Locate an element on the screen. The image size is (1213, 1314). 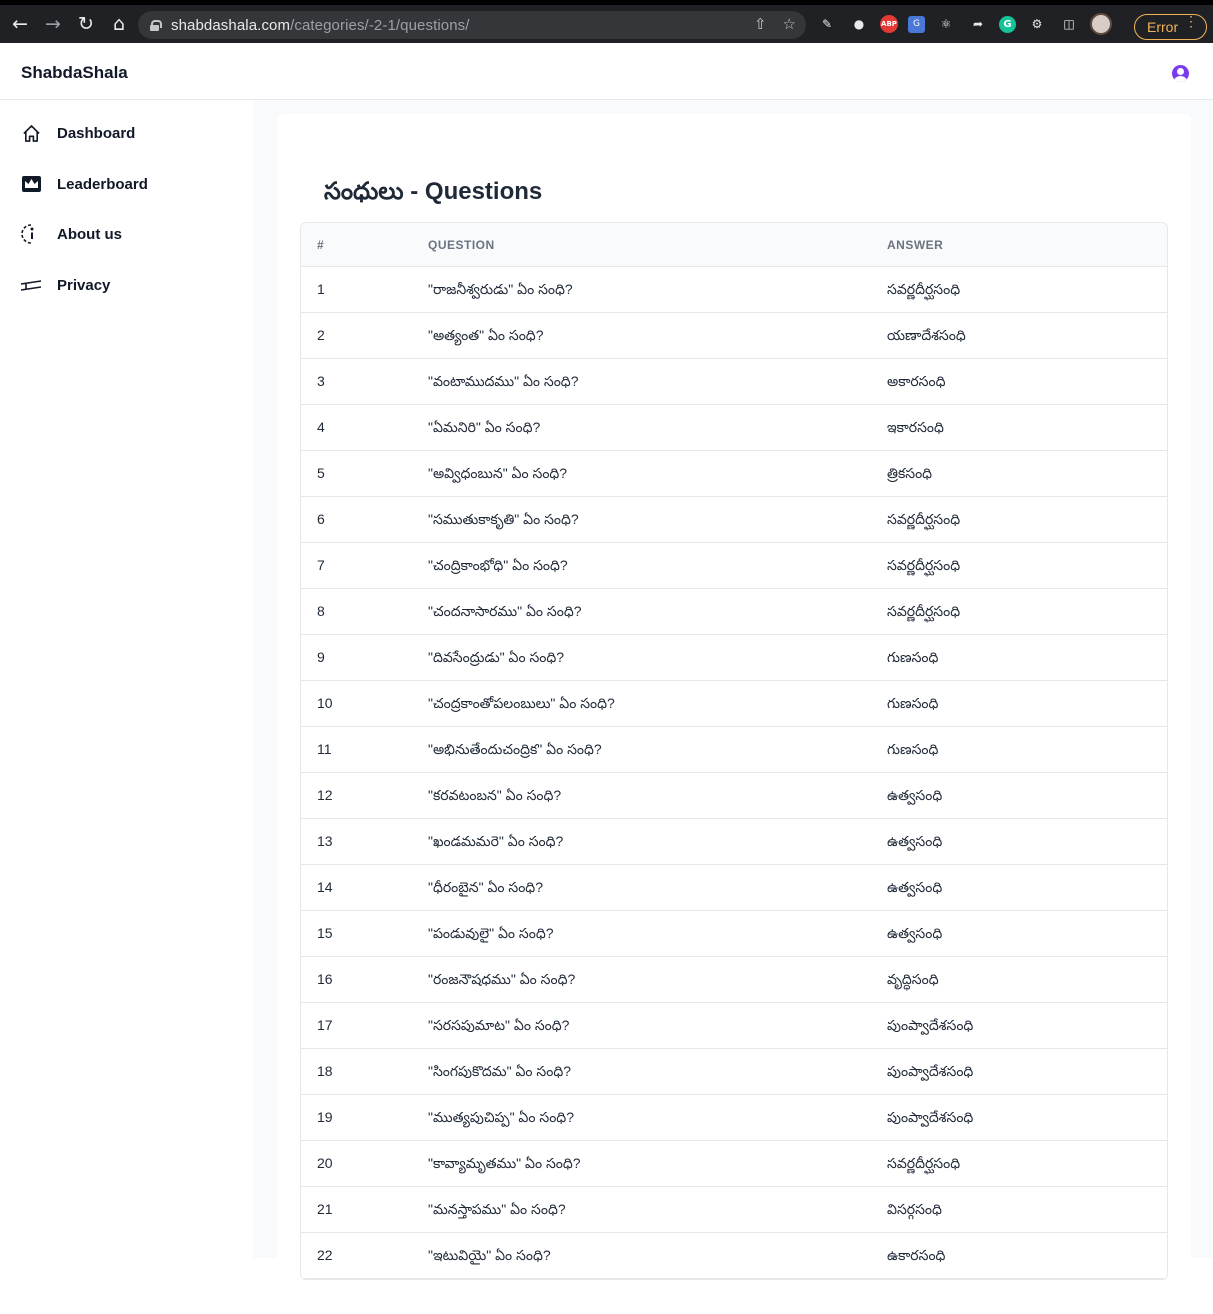
arrow-extension-icon: ➦ is located at coordinates (978, 24).